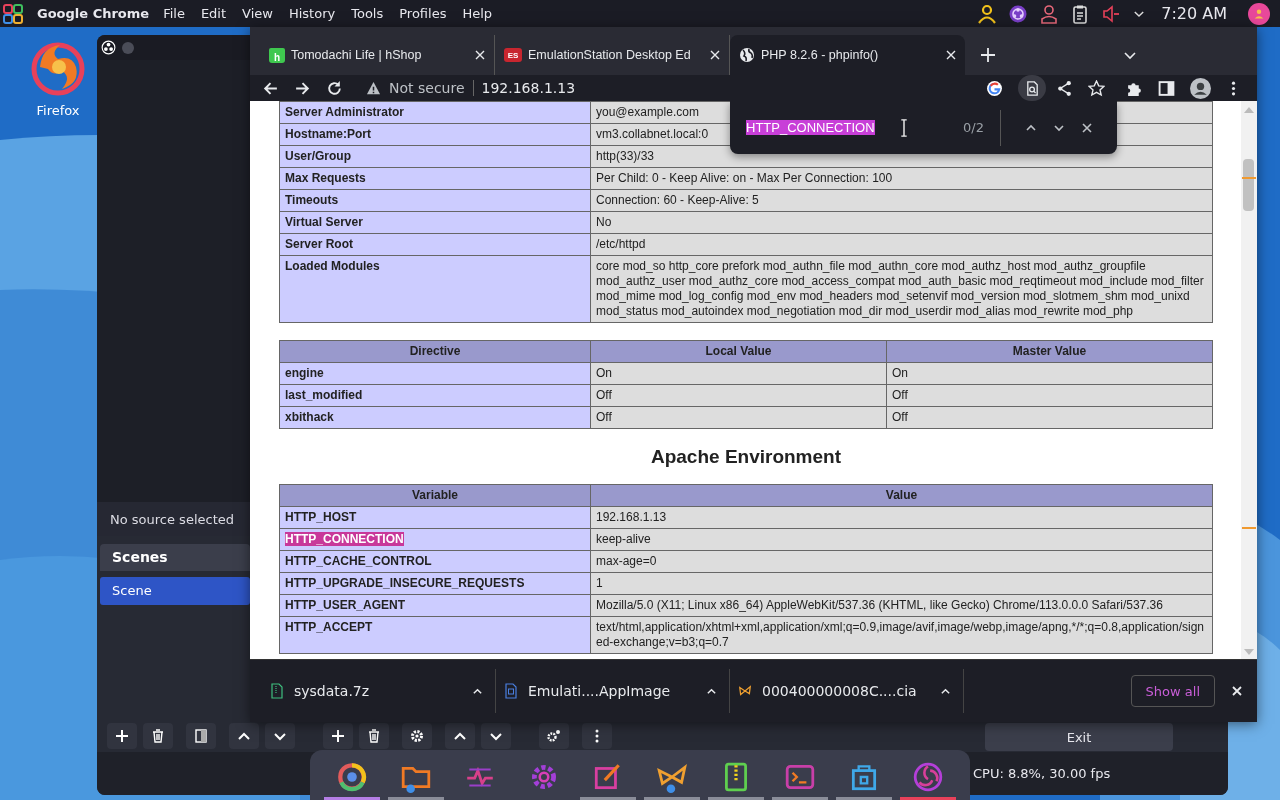 The image size is (1280, 800). I want to click on table-cell: HTTP_ACCEPT, so click(329, 627).